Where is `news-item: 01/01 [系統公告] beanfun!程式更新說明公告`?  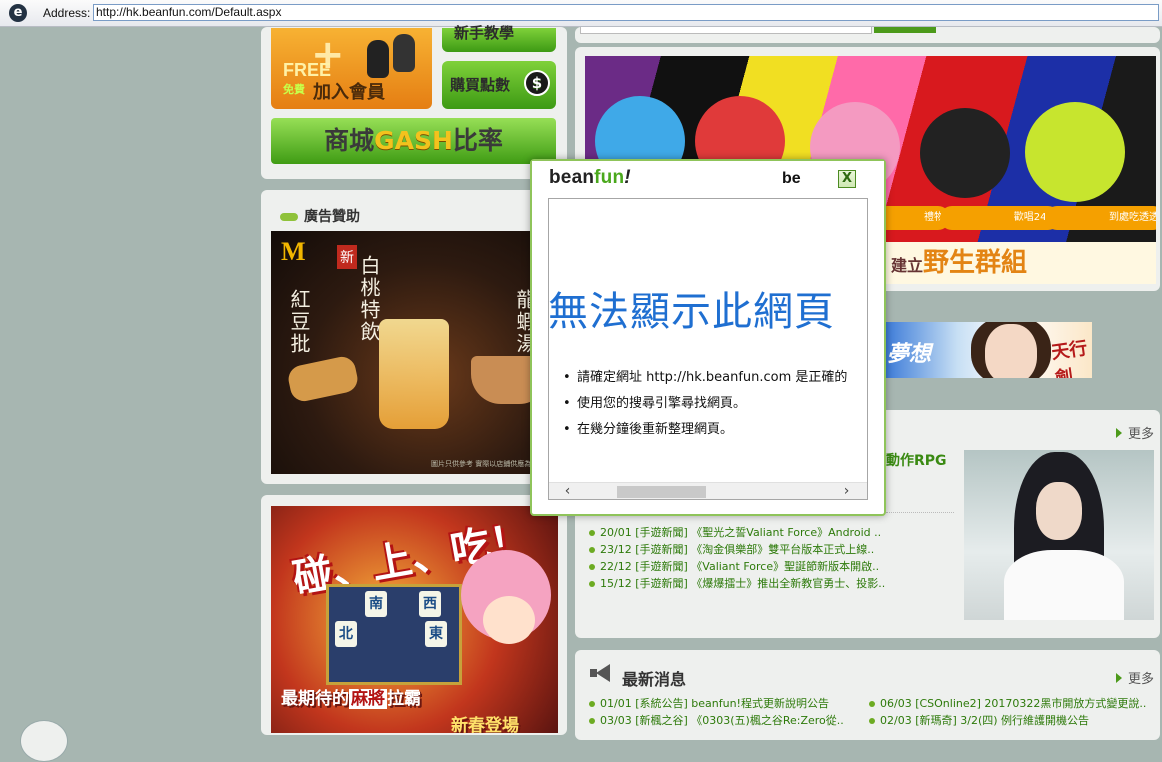 news-item: 01/01 [系統公告] beanfun!程式更新說明公告 is located at coordinates (724, 703).